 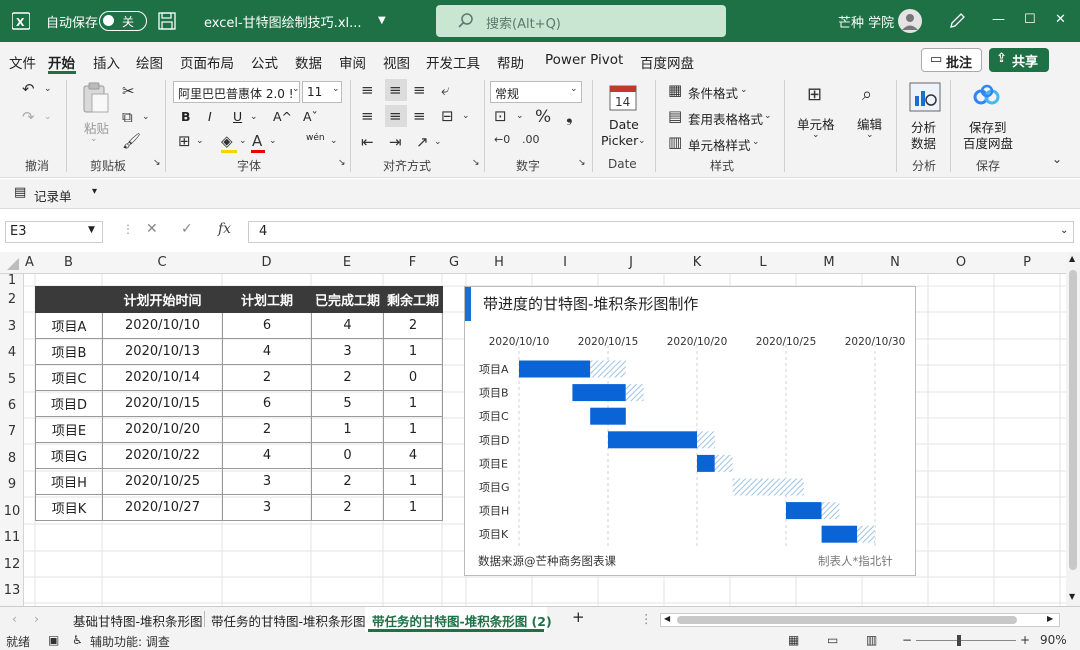 I want to click on phonetic-button: wén, so click(x=315, y=138).